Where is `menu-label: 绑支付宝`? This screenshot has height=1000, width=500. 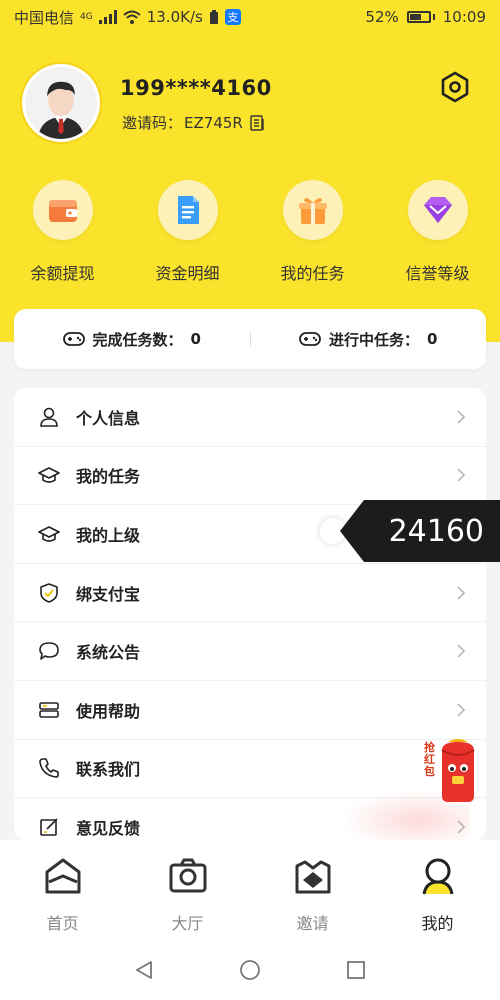
menu-label: 绑支付宝 is located at coordinates (108, 594).